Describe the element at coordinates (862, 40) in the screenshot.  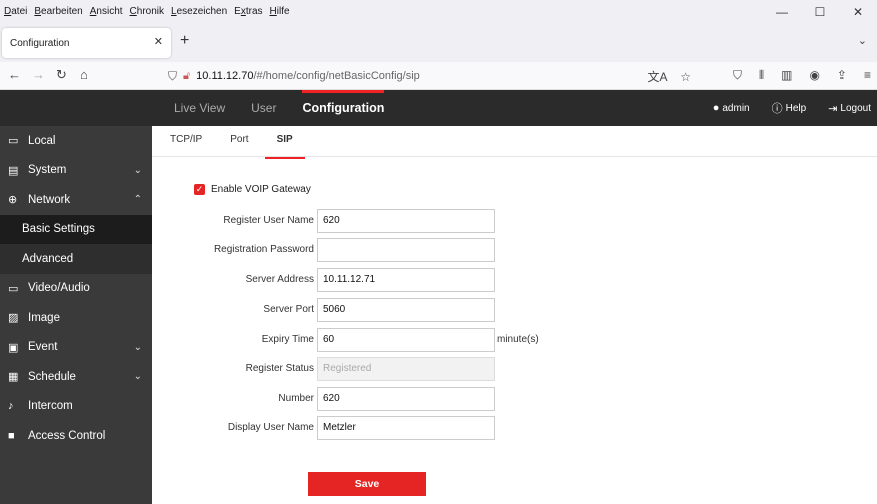
I see `tab-list-icon: ⌄` at that location.